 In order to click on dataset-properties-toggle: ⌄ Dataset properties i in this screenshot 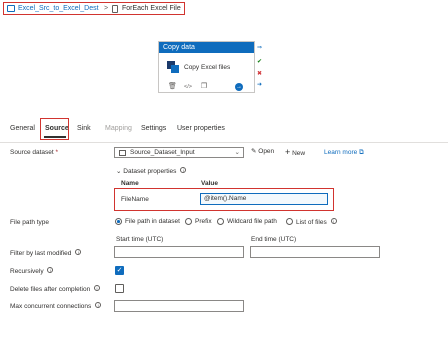, I will do `click(151, 171)`.